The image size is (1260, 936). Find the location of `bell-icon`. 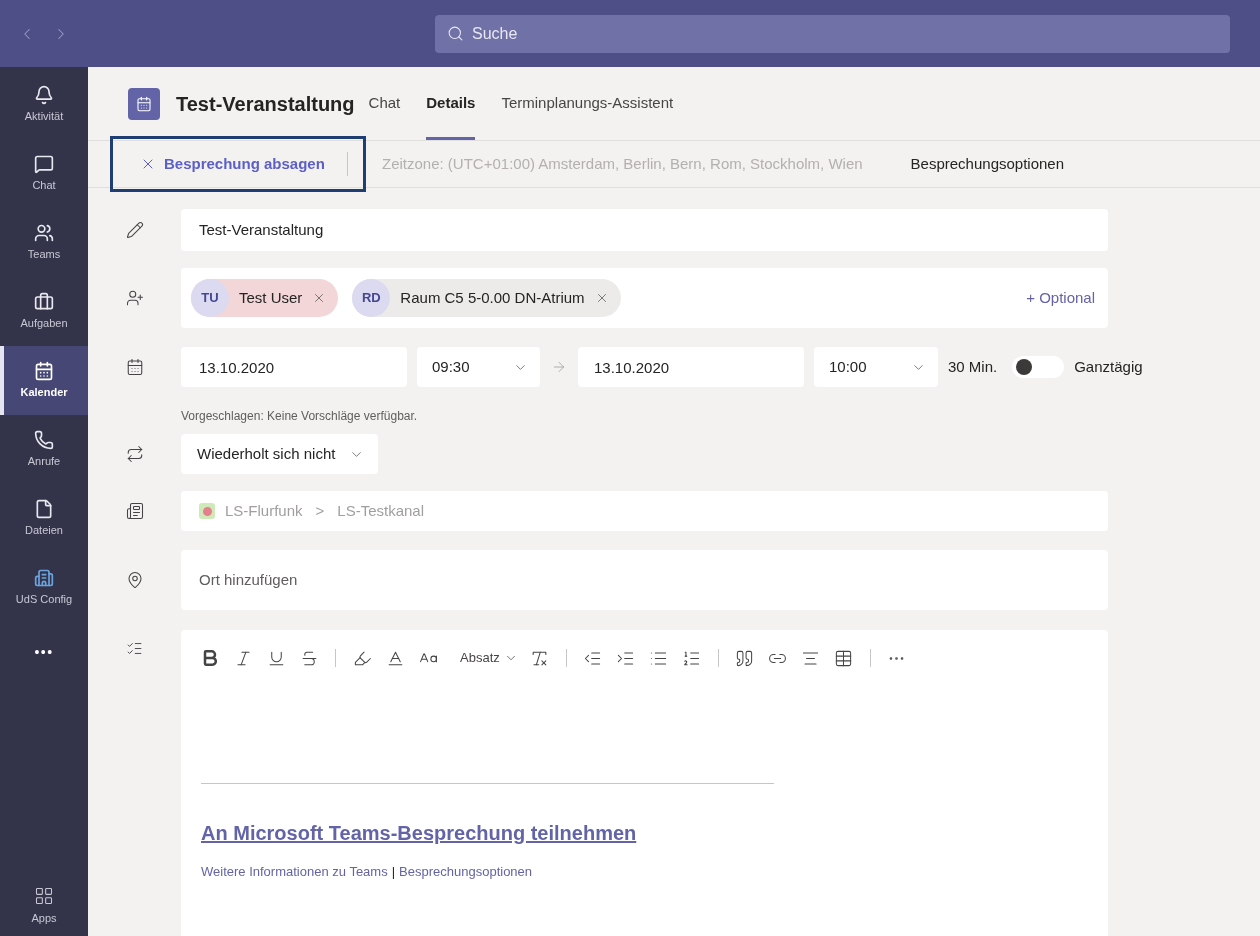

bell-icon is located at coordinates (44, 94).